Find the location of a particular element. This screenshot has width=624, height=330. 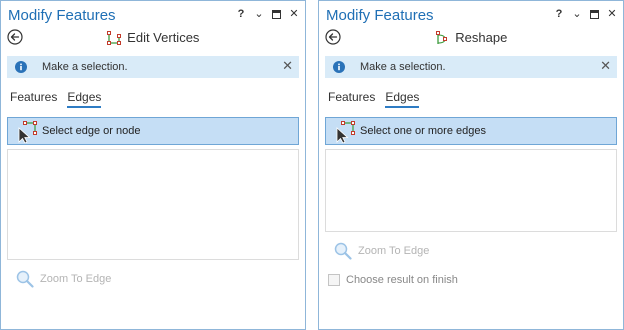

edge-results-list is located at coordinates (471, 190).